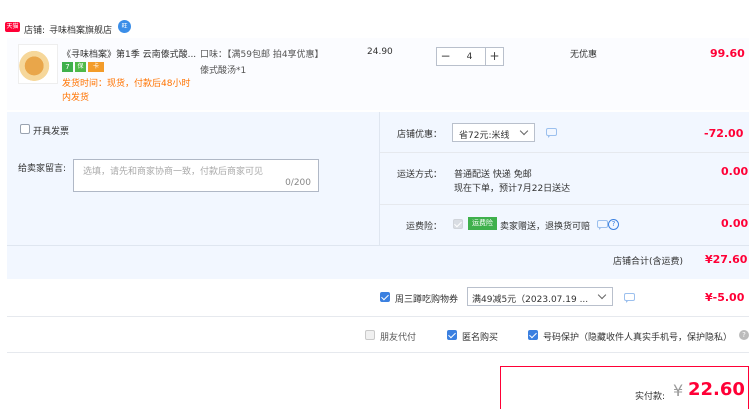 This screenshot has height=409, width=749. Describe the element at coordinates (420, 175) in the screenshot. I see `delivery-label: 运送方式：` at that location.